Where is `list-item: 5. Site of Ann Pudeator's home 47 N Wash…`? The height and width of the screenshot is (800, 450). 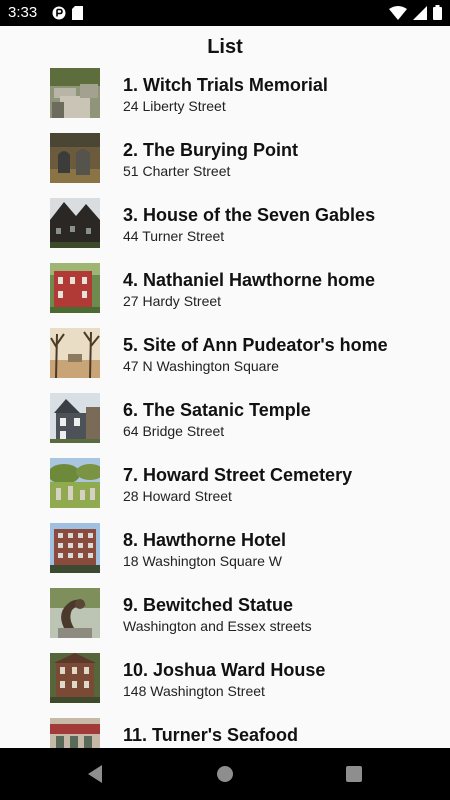
list-item: 5. Site of Ann Pudeator's home 47 N Wash… is located at coordinates (225, 352).